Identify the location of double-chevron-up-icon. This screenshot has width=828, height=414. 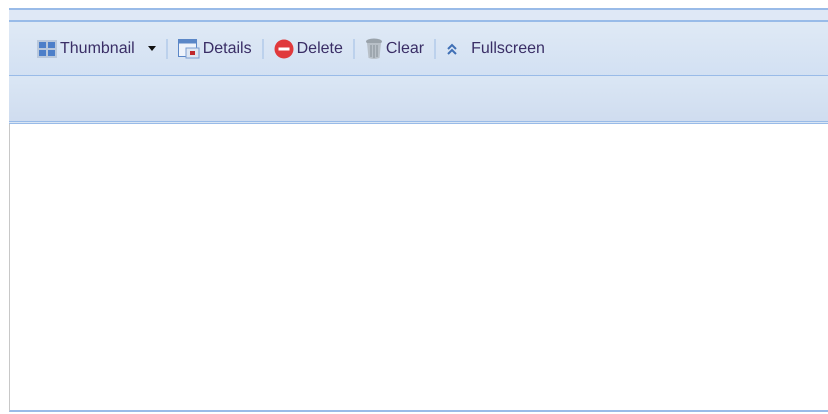
(452, 48).